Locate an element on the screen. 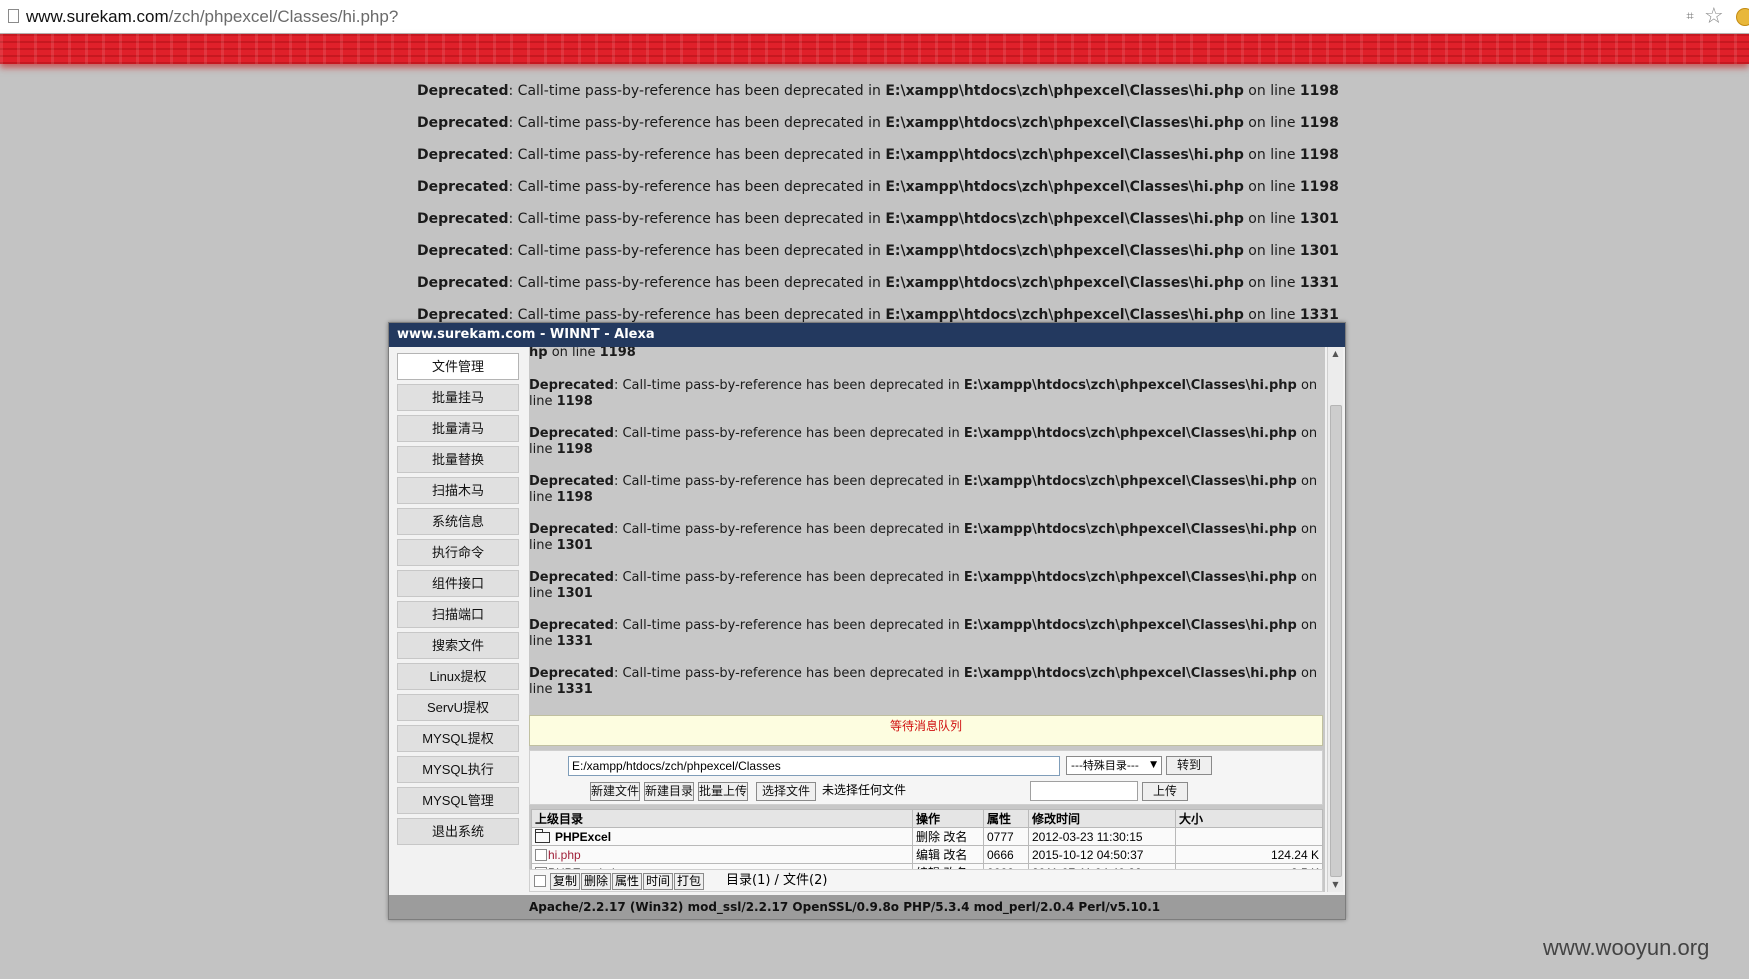  ops-cell: 编辑 改名 is located at coordinates (948, 854).